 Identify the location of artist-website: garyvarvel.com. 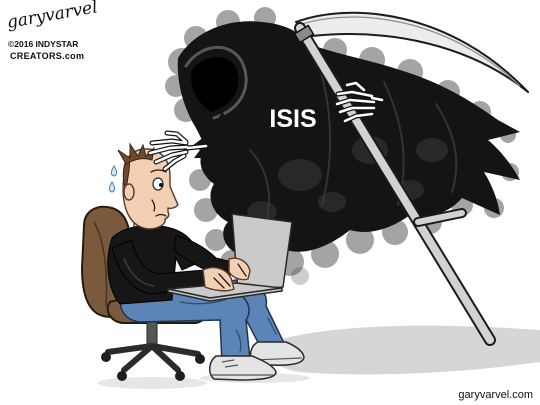
(495, 395).